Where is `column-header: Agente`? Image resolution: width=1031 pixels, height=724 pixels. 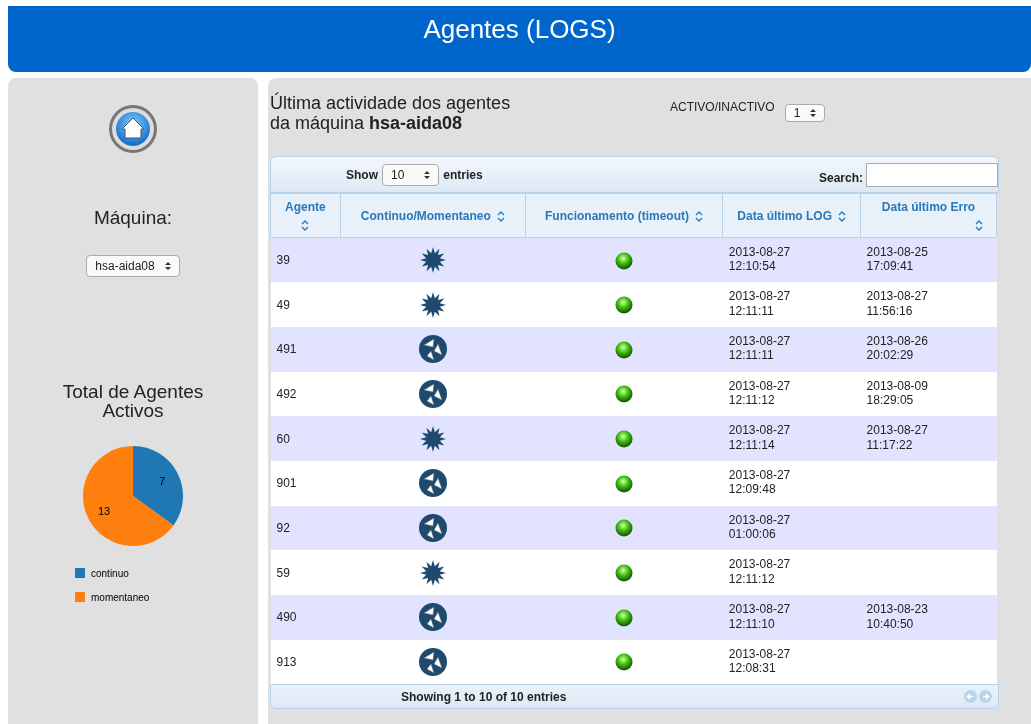
column-header: Agente is located at coordinates (305, 206).